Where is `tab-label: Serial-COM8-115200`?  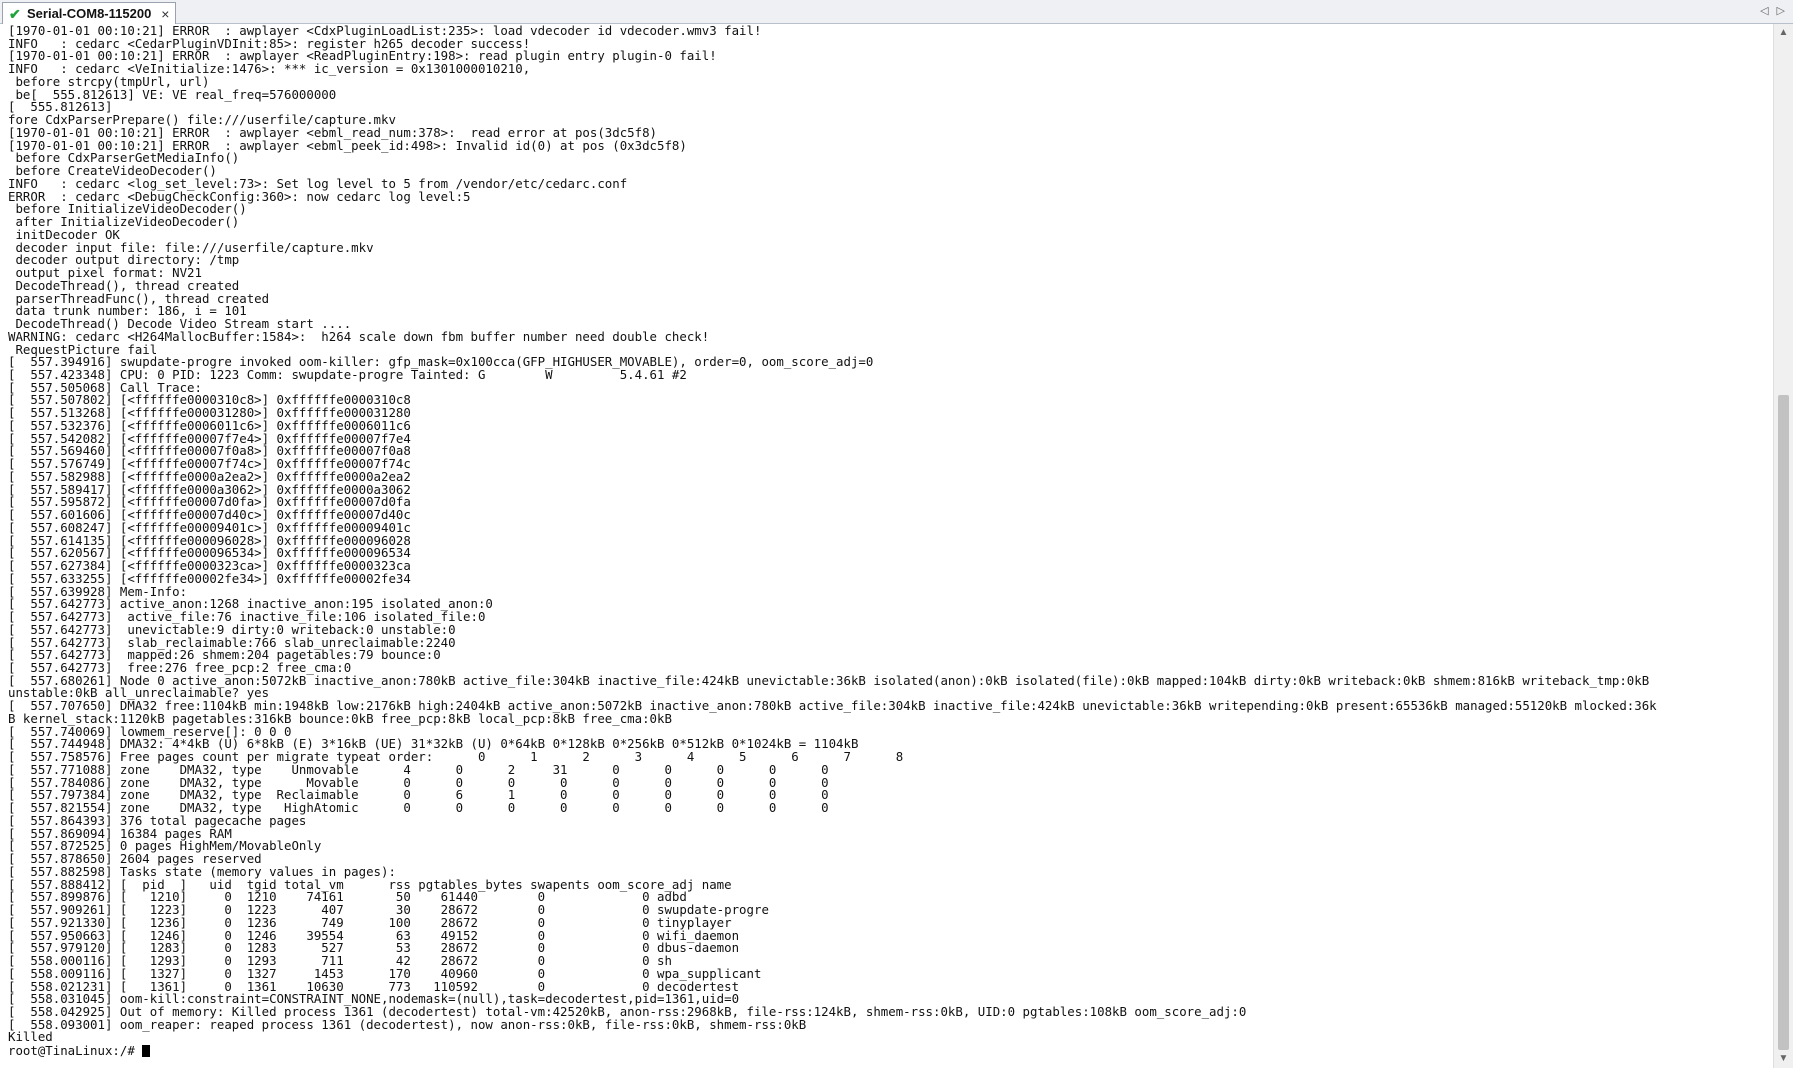 tab-label: Serial-COM8-115200 is located at coordinates (89, 13).